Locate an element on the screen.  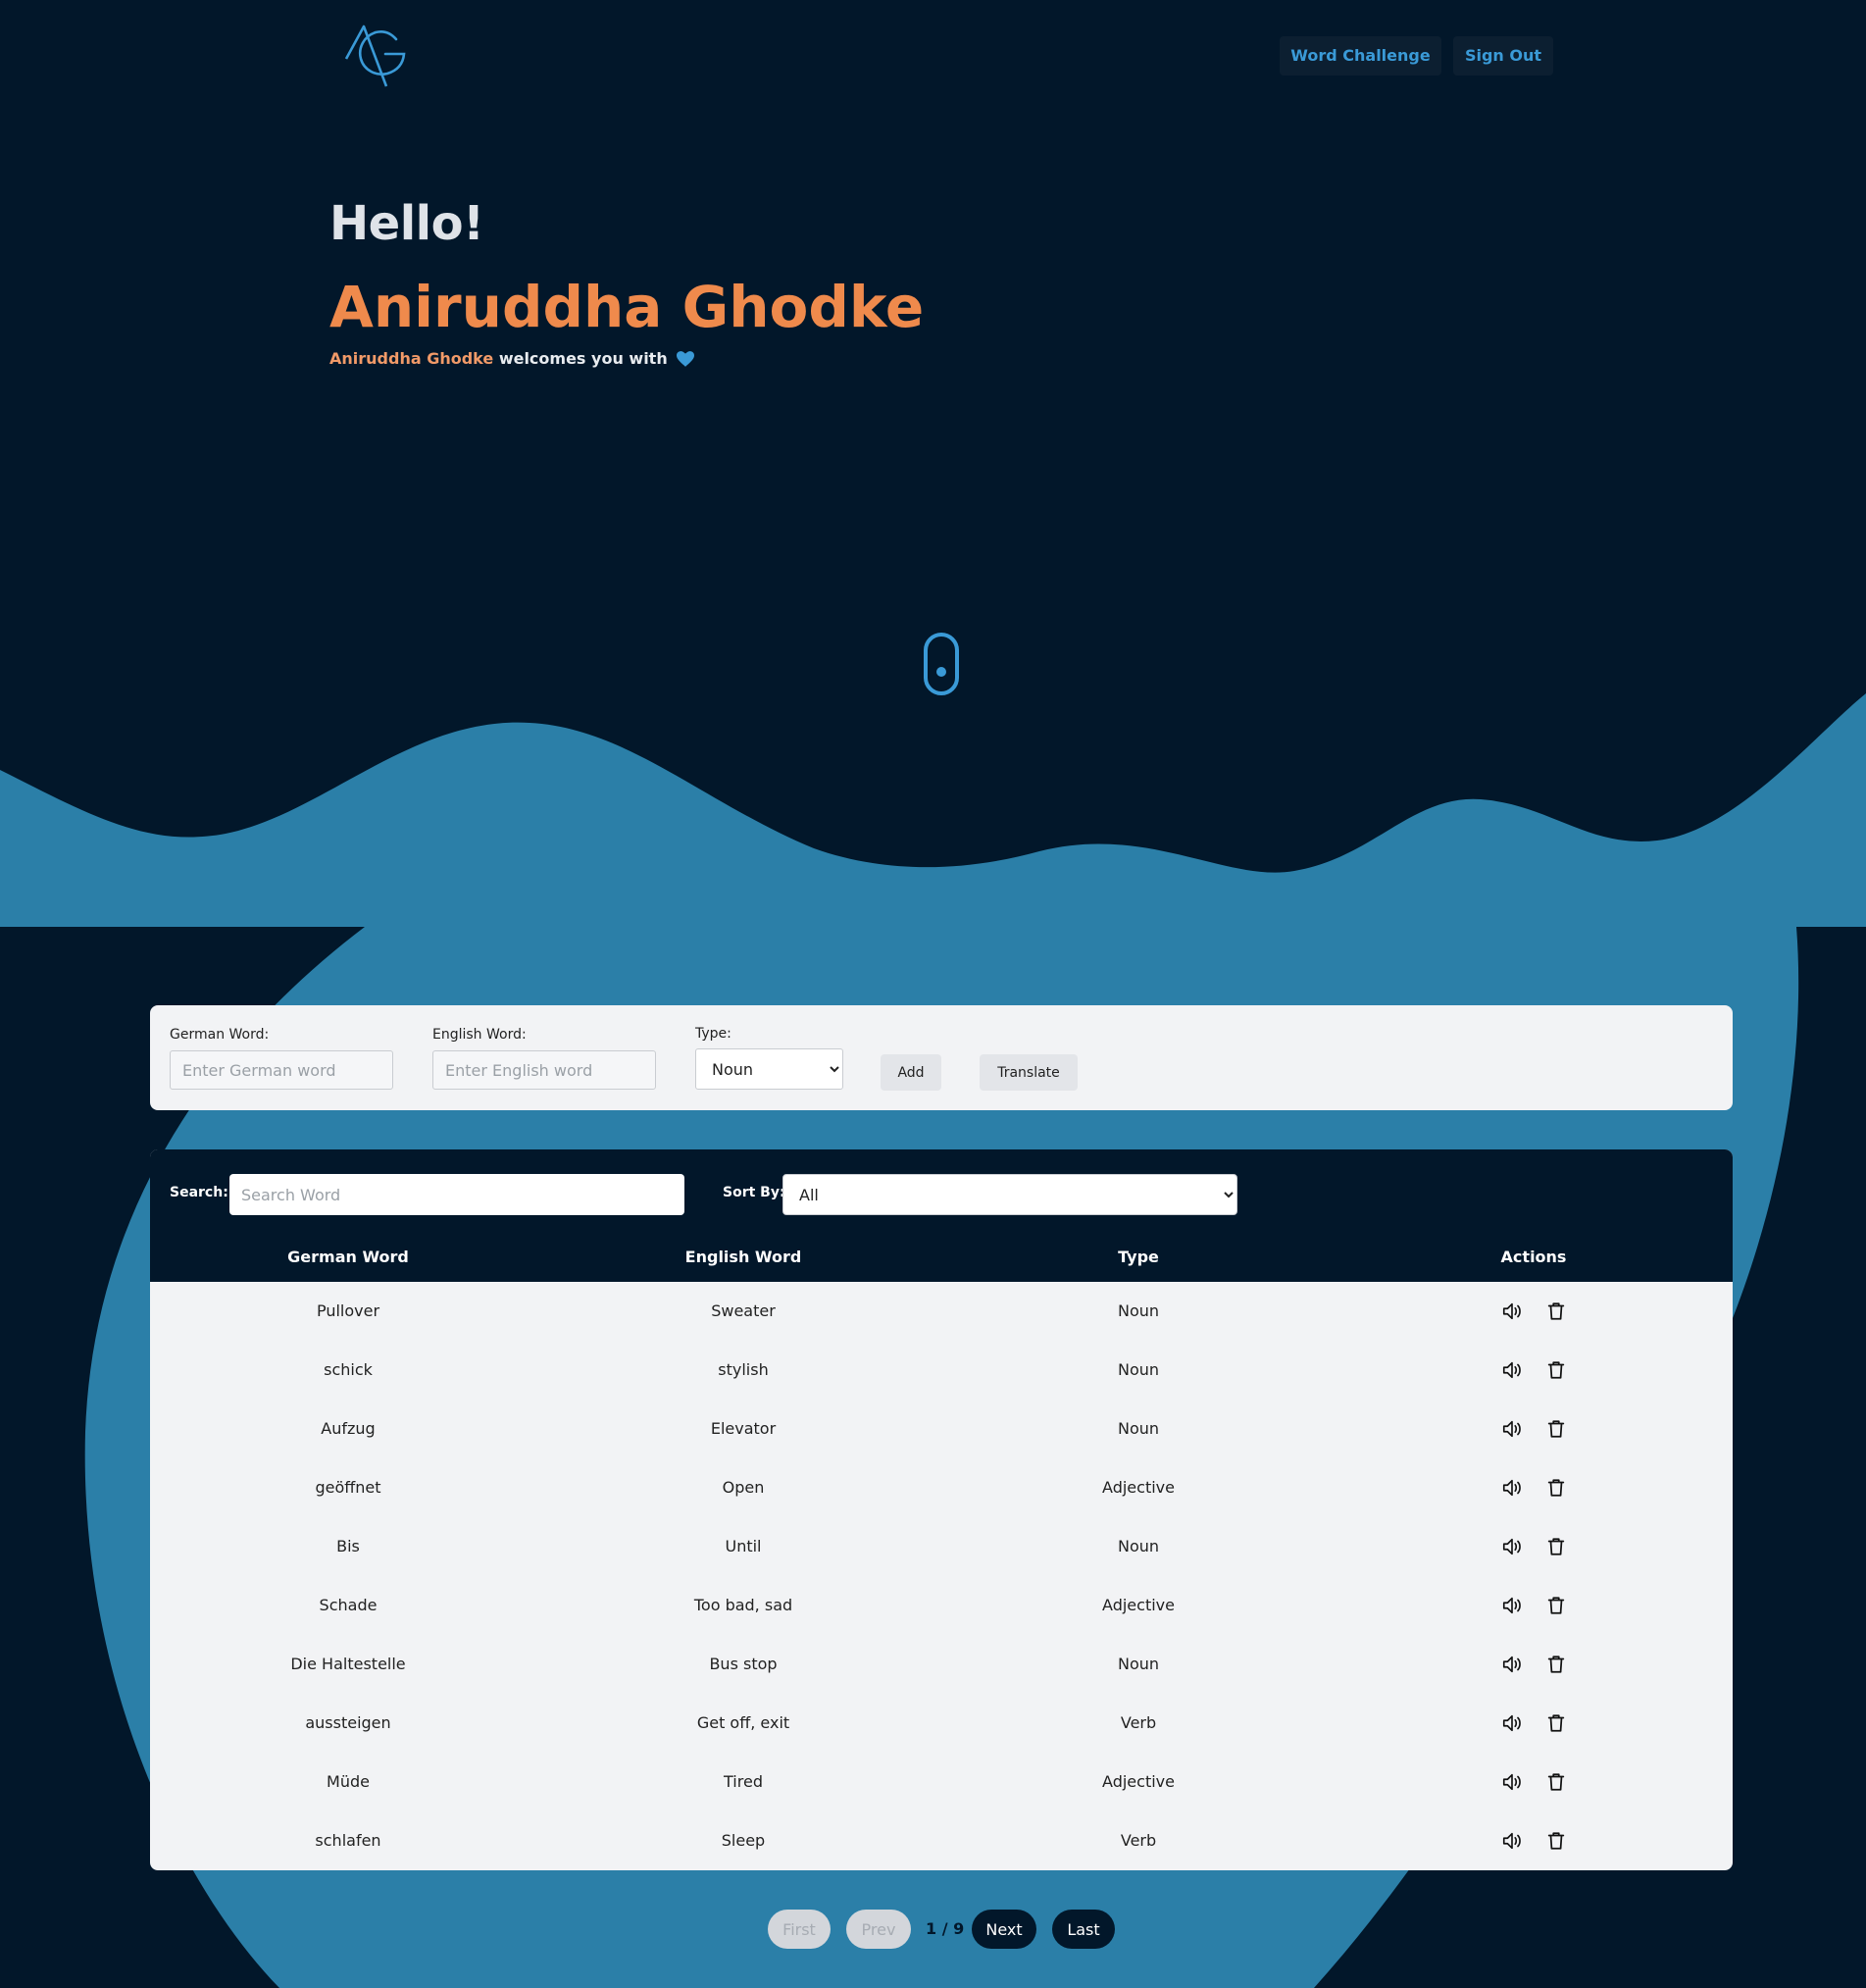
german-word-cell: Die Haltestelle is located at coordinates (348, 1664).